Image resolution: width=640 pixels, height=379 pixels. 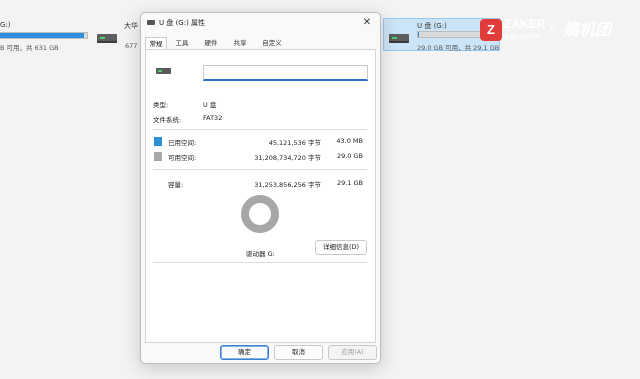 What do you see at coordinates (260, 214) in the screenshot?
I see `disk-usage-donut` at bounding box center [260, 214].